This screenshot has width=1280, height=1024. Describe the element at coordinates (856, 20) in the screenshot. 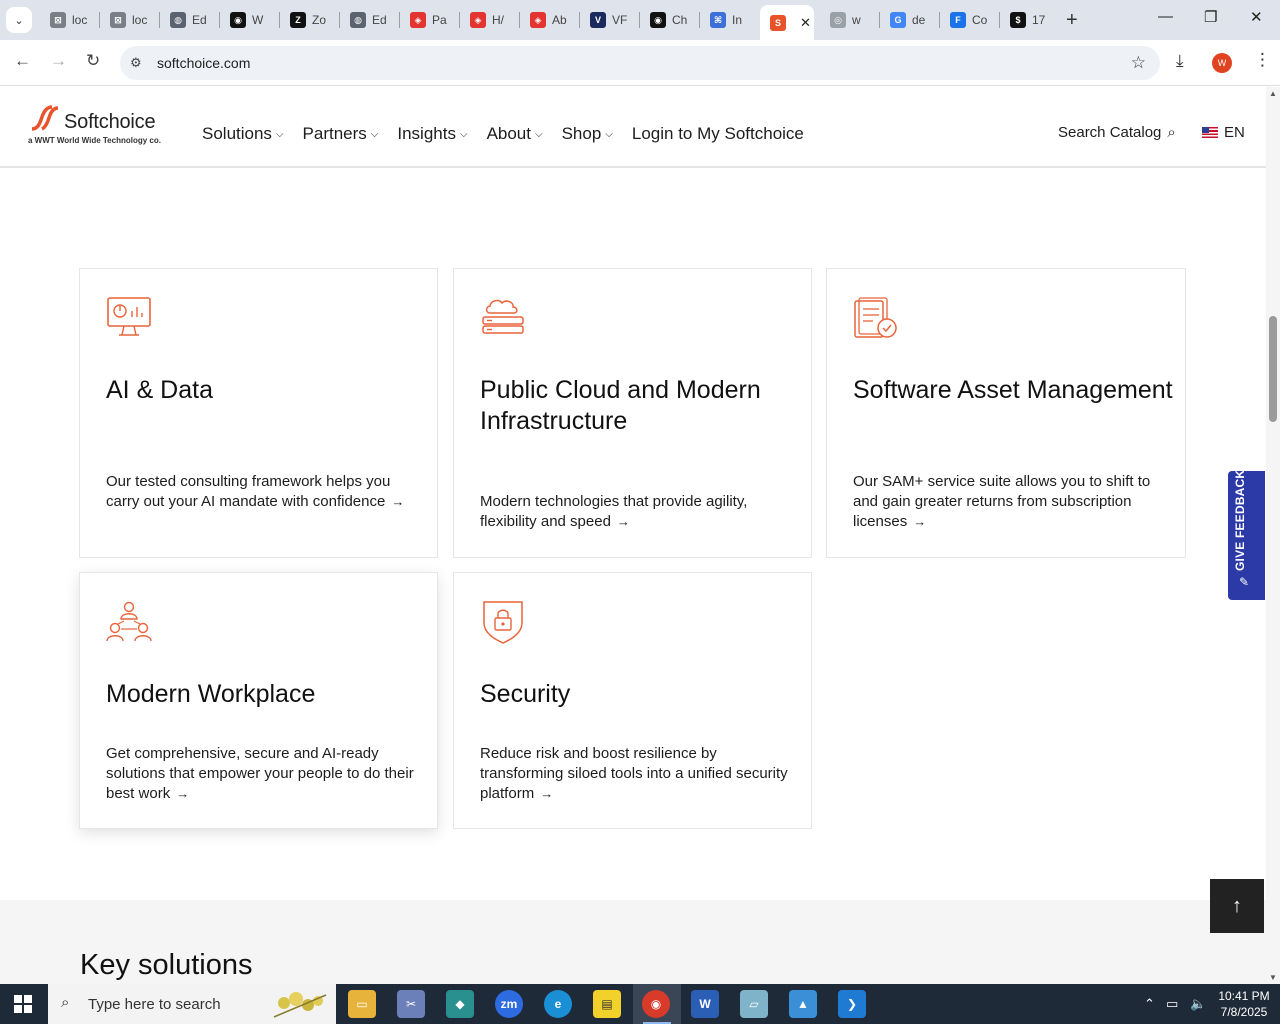

I see `tab-title: w` at that location.